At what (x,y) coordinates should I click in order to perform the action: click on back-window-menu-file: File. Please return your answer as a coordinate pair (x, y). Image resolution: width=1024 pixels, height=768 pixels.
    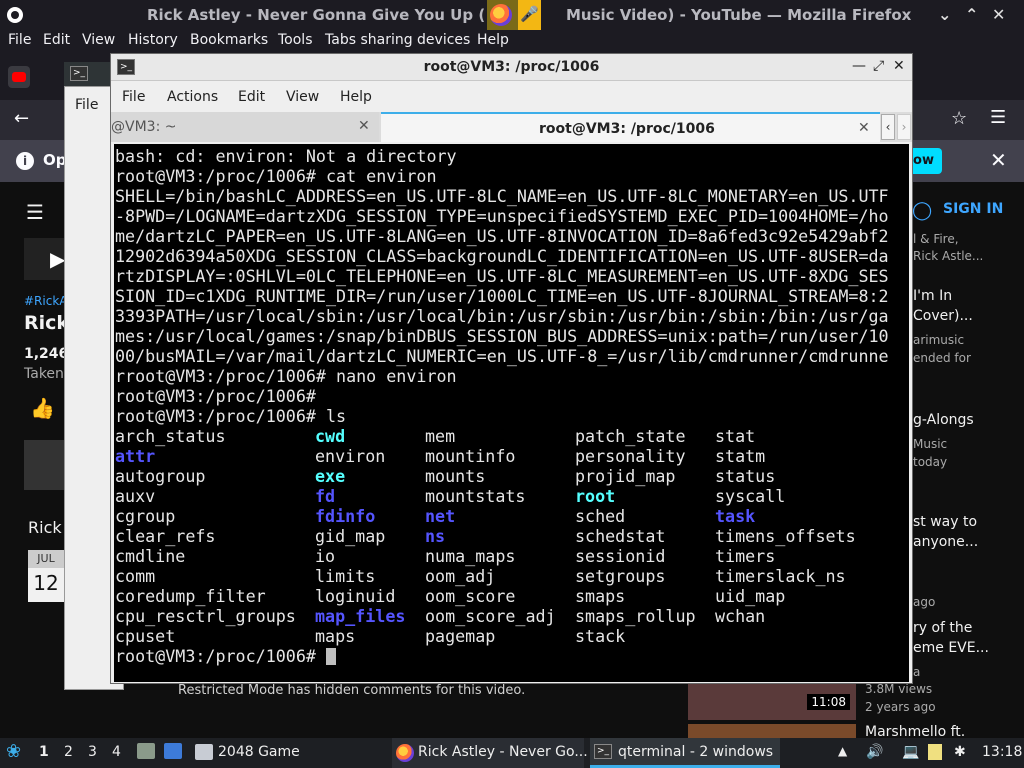
    Looking at the image, I should click on (86, 105).